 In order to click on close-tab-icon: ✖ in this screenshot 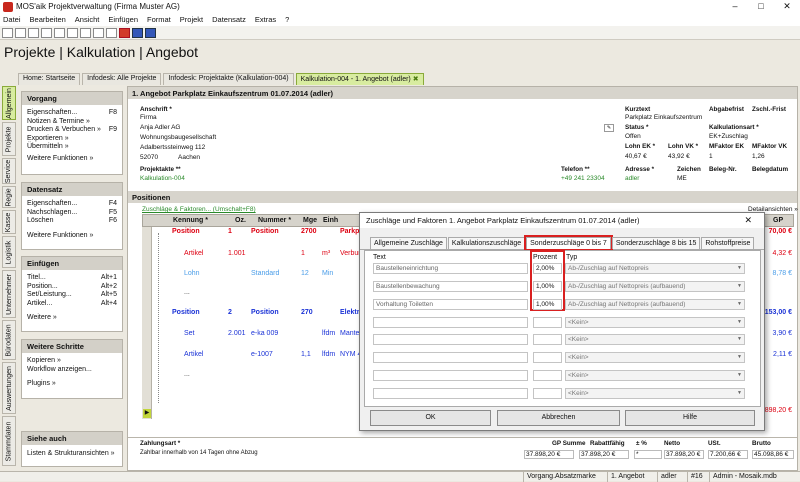, I will do `click(416, 79)`.